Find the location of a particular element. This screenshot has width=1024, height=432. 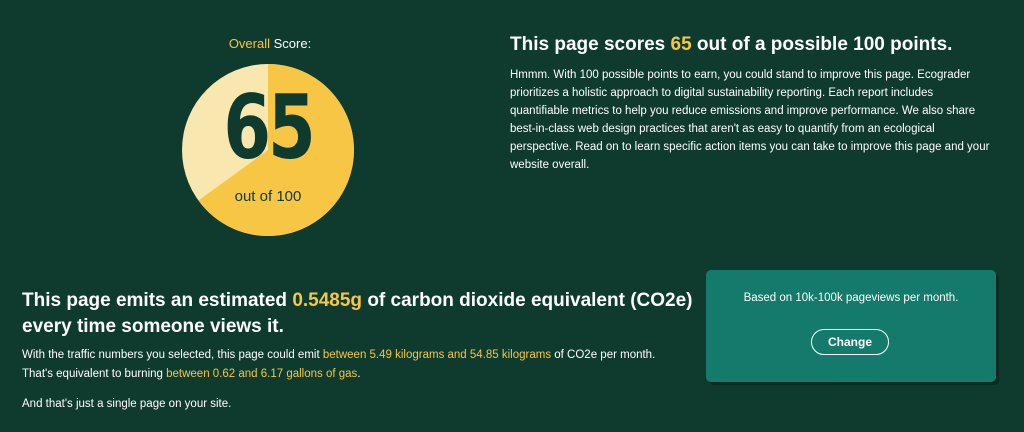

score-out-of: out of 100 is located at coordinates (268, 196).